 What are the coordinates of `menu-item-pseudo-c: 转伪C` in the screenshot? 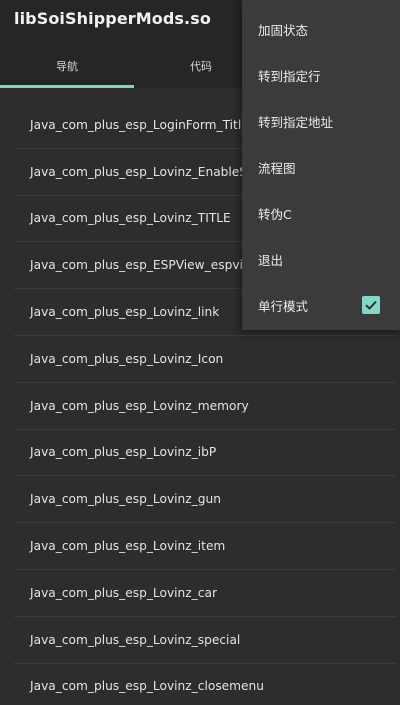 It's located at (321, 213).